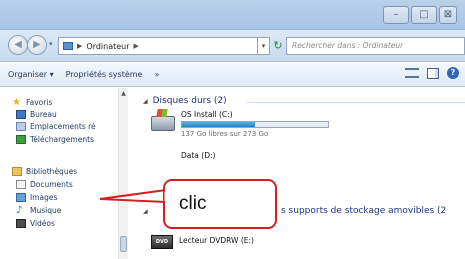 This screenshot has height=259, width=465. I want to click on change-view-icon, so click(412, 73).